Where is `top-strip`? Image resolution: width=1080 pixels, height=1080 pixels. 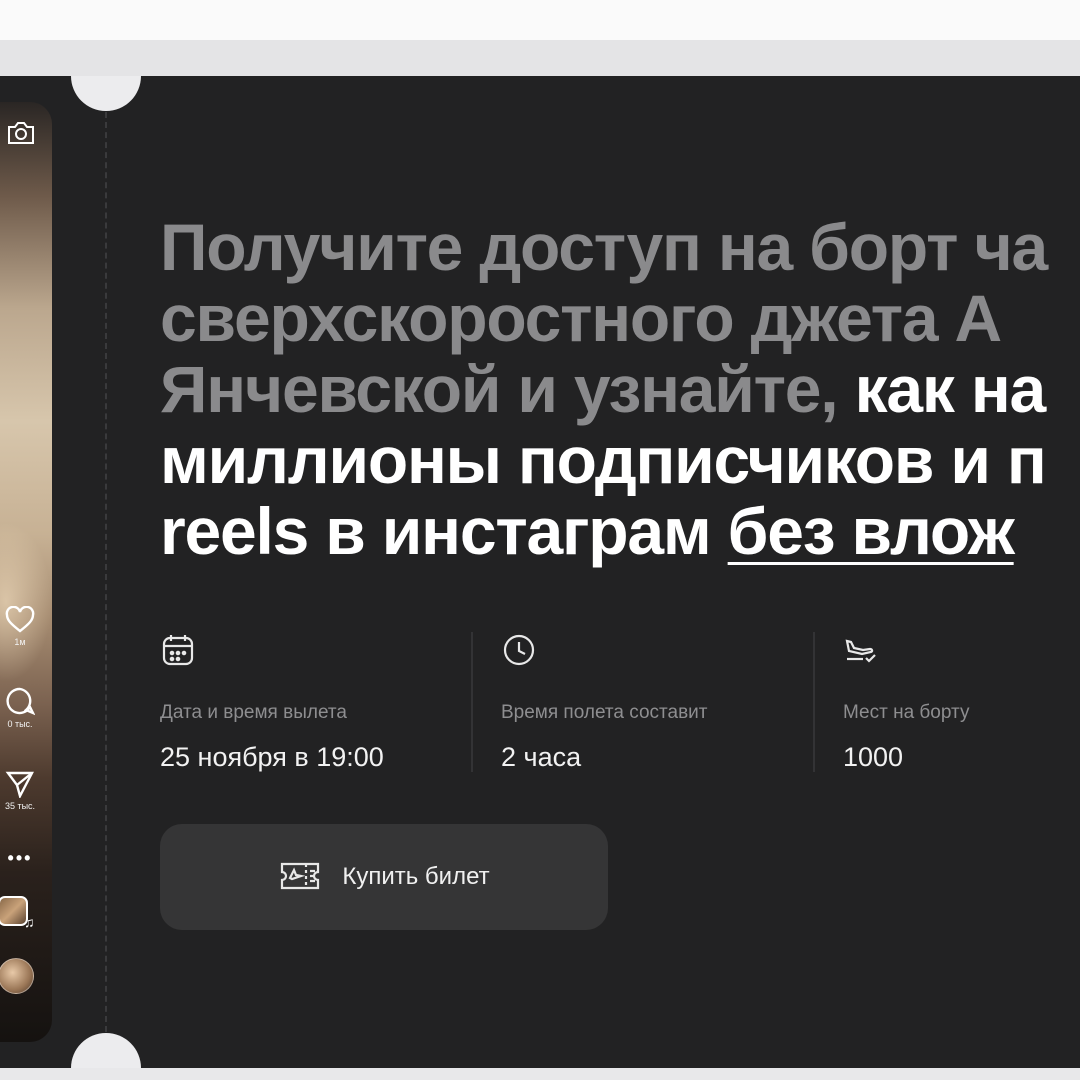 top-strip is located at coordinates (540, 20).